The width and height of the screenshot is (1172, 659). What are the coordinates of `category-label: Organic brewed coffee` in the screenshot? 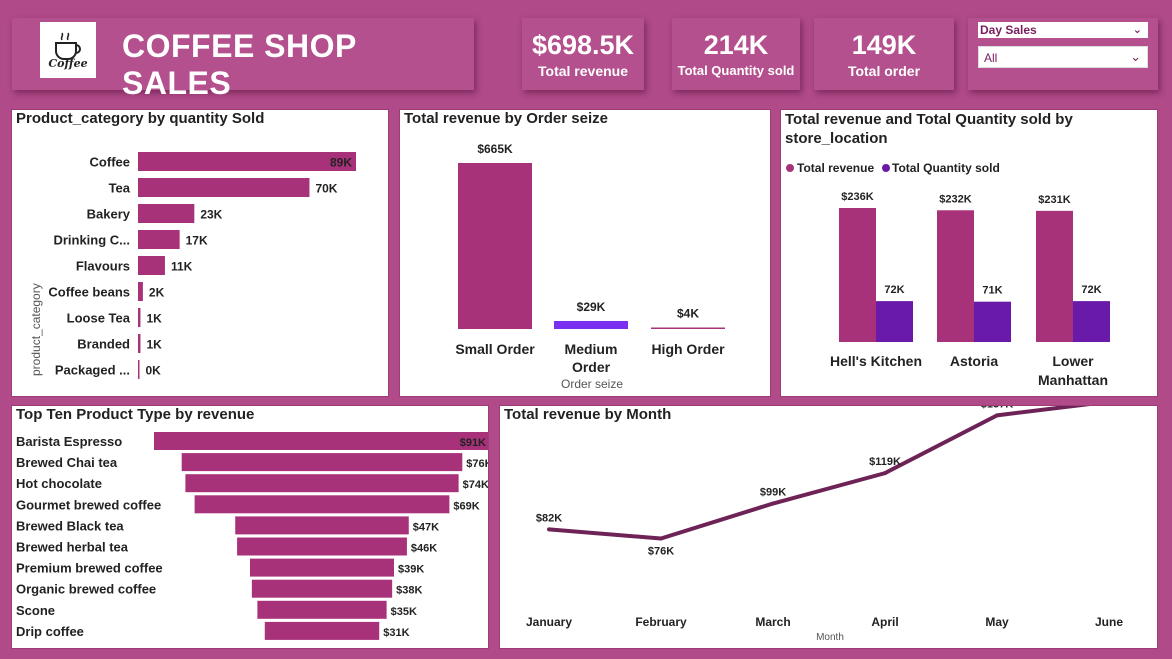 It's located at (86, 589).